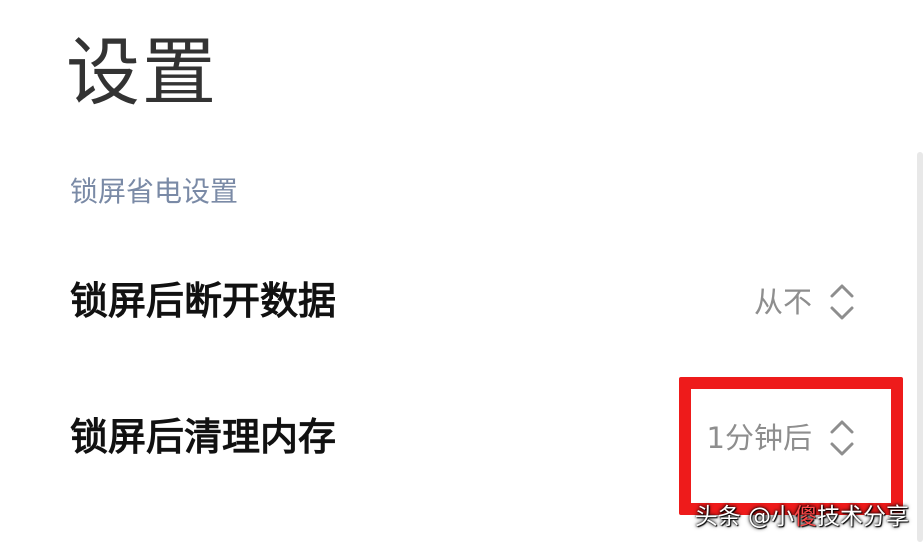 The height and width of the screenshot is (542, 923). I want to click on setting-value: 从不, so click(783, 302).